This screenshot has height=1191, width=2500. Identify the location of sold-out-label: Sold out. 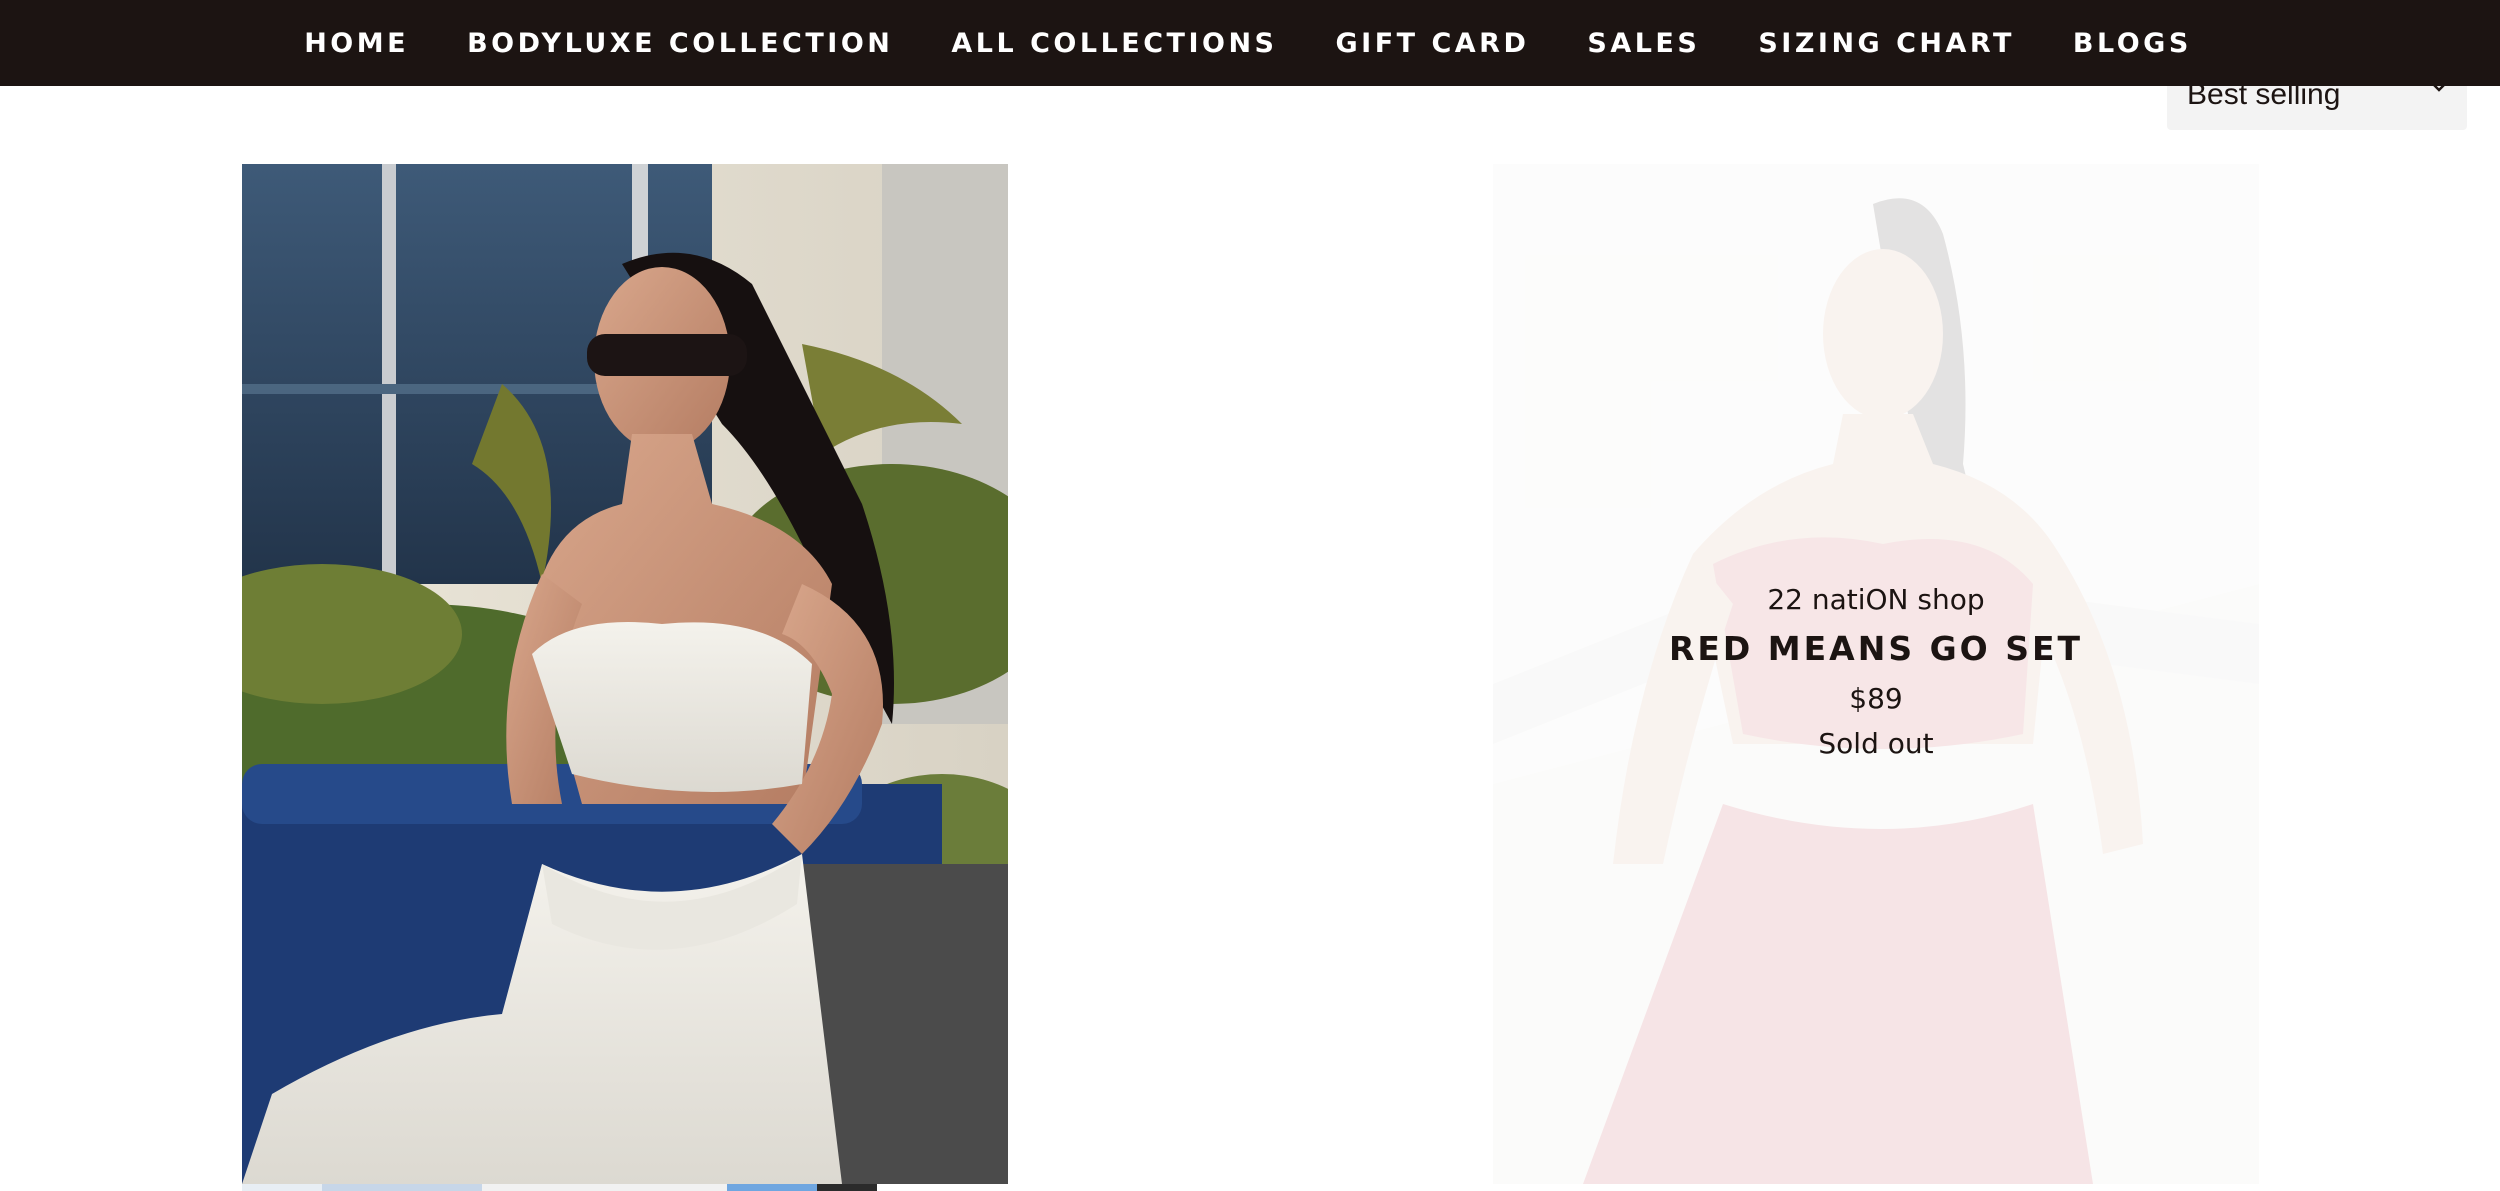
(1876, 743).